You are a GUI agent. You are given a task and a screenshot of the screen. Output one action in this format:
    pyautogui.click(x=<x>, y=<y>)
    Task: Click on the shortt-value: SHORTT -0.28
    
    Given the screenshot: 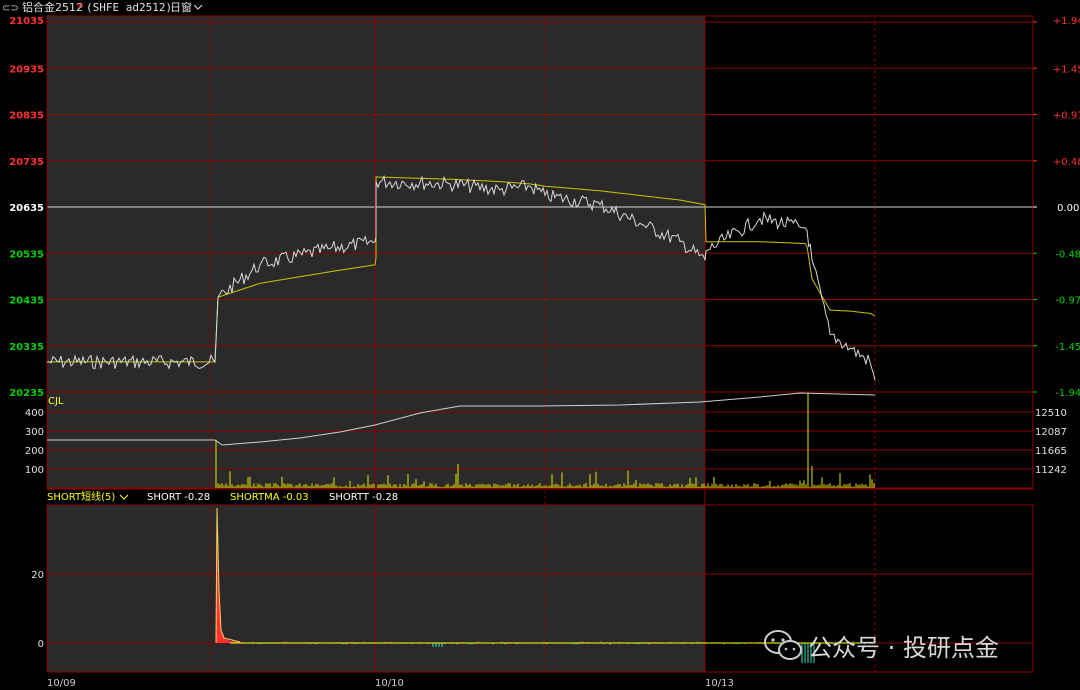 What is the action you would take?
    pyautogui.click(x=363, y=497)
    